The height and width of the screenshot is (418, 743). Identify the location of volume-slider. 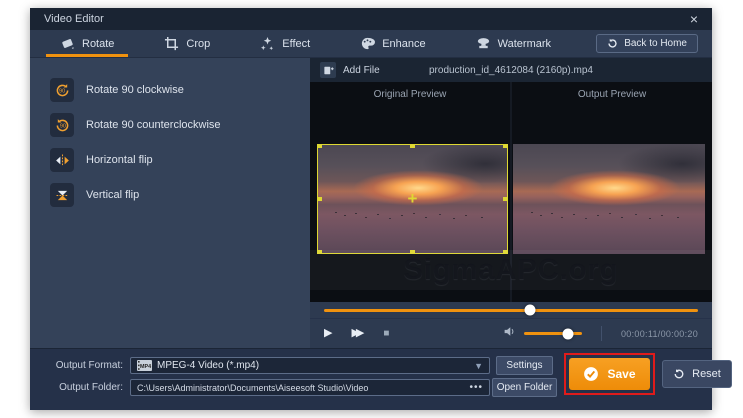
(553, 333).